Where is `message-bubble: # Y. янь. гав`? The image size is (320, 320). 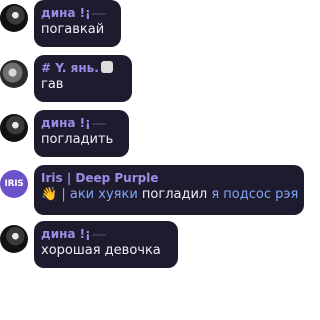
message-bubble: # Y. янь. гав is located at coordinates (83, 78).